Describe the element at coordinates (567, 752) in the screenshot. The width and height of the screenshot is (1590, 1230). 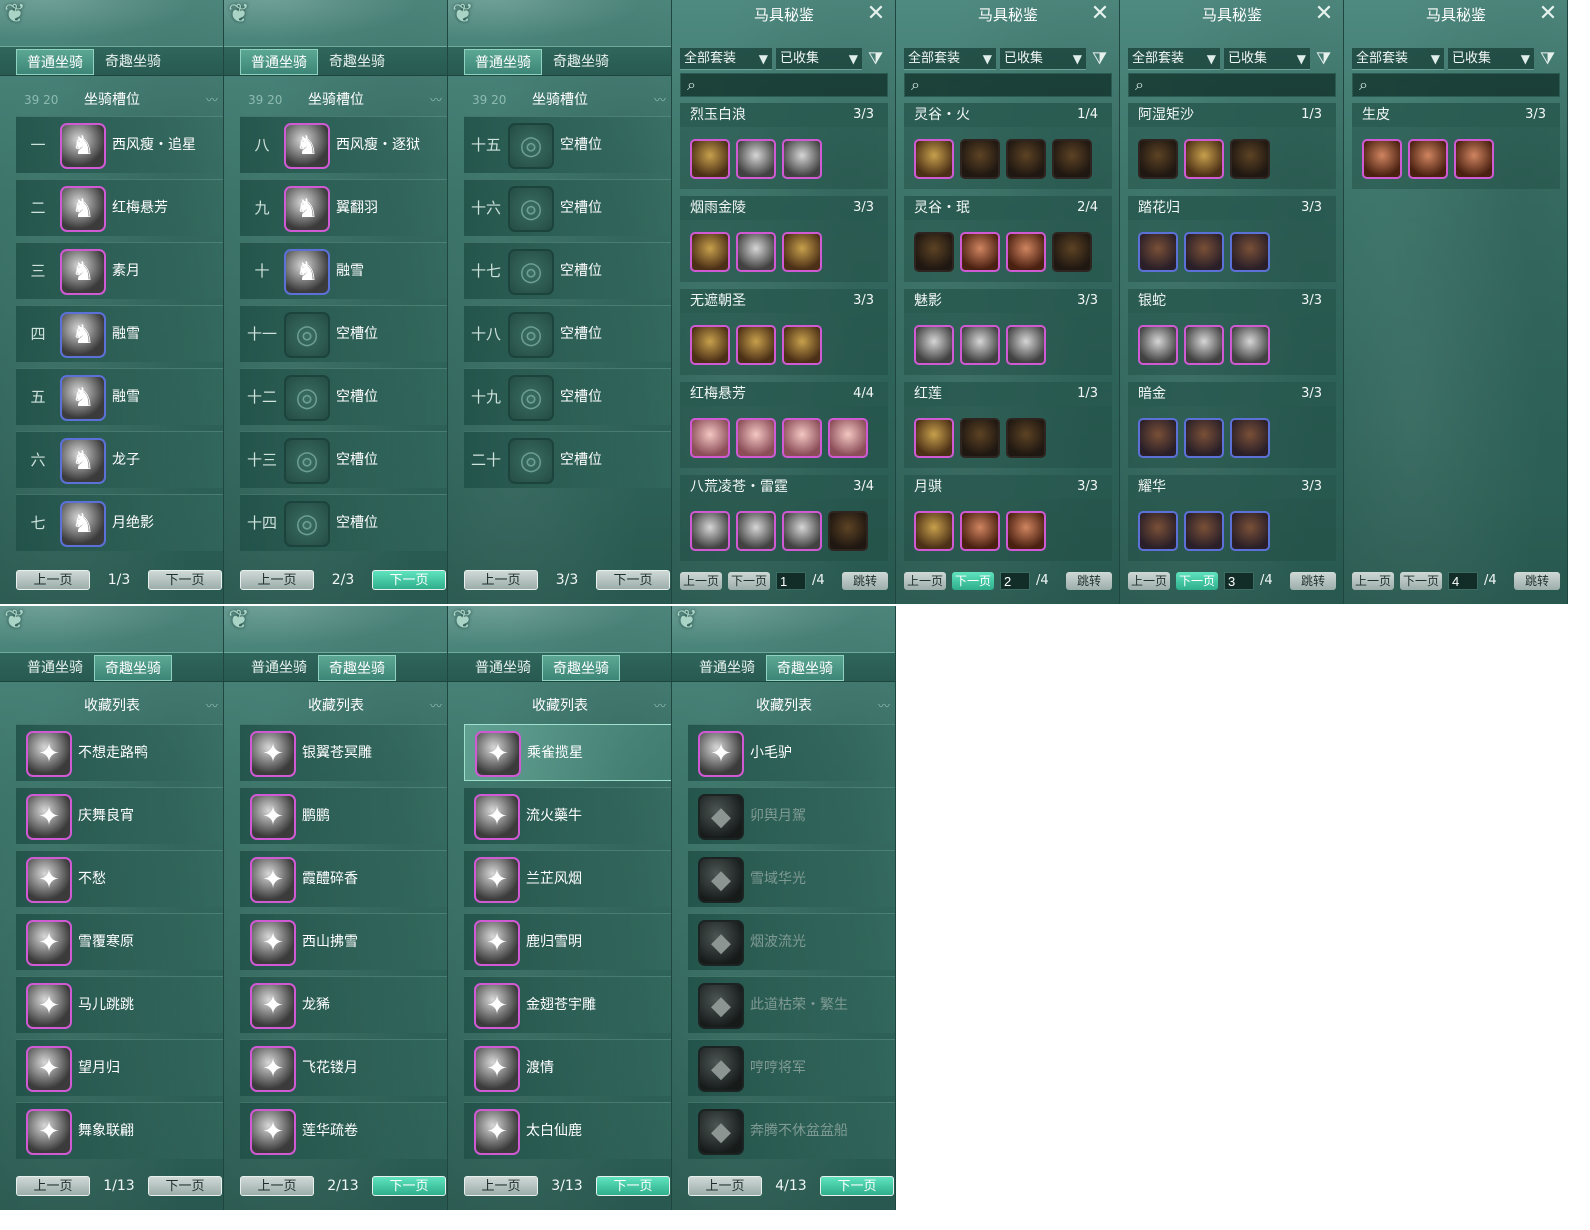
I see `collection-row: ✦ 乘雀揽星` at that location.